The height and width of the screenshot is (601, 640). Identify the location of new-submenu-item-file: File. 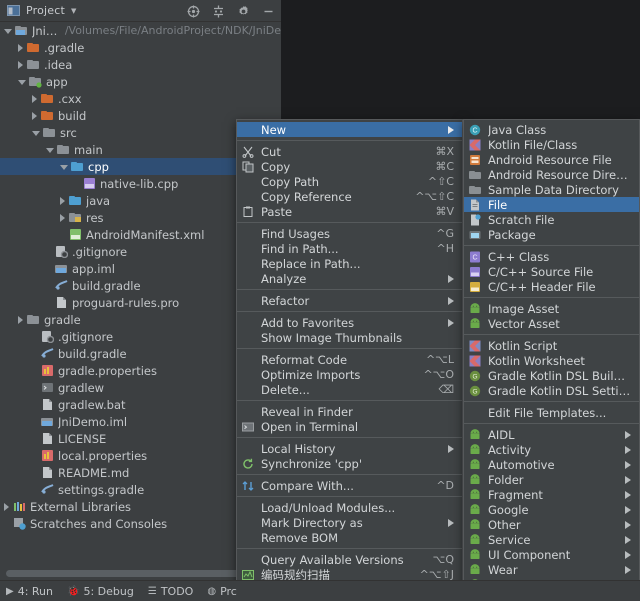
(551, 204).